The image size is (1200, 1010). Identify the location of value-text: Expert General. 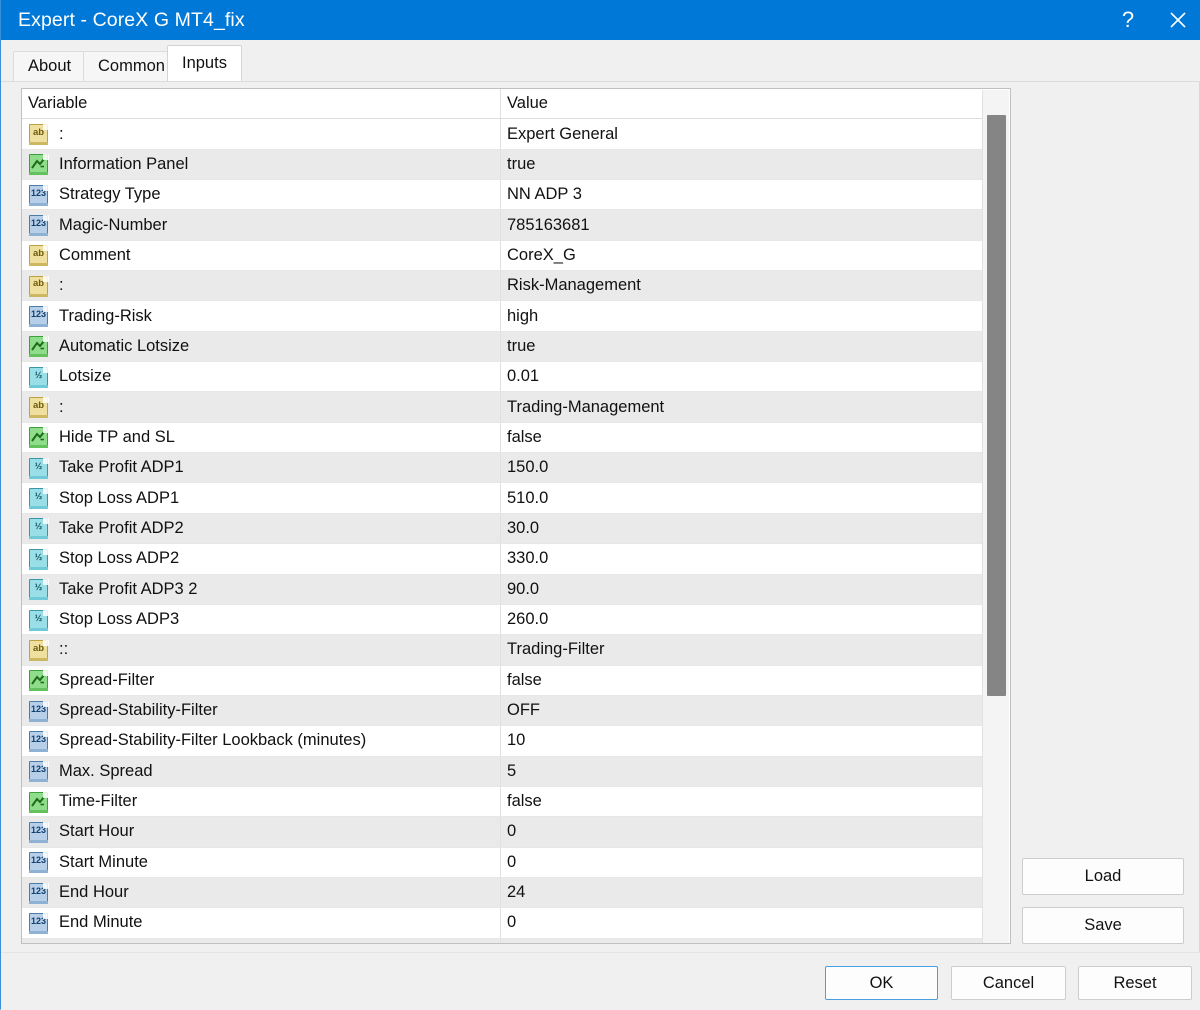
(562, 133).